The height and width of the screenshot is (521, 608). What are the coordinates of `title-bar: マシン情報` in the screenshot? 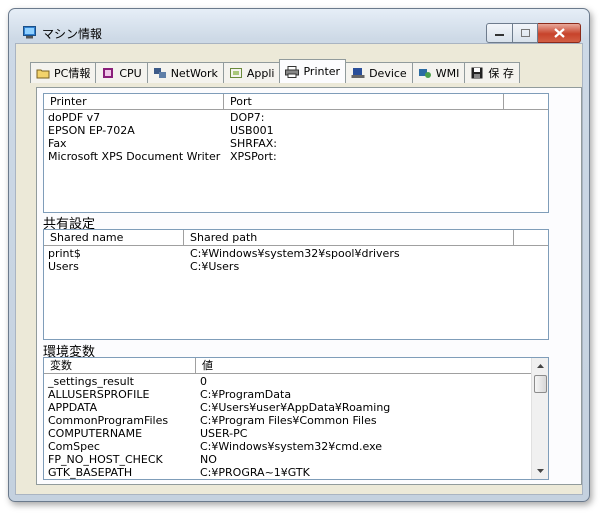 It's located at (299, 26).